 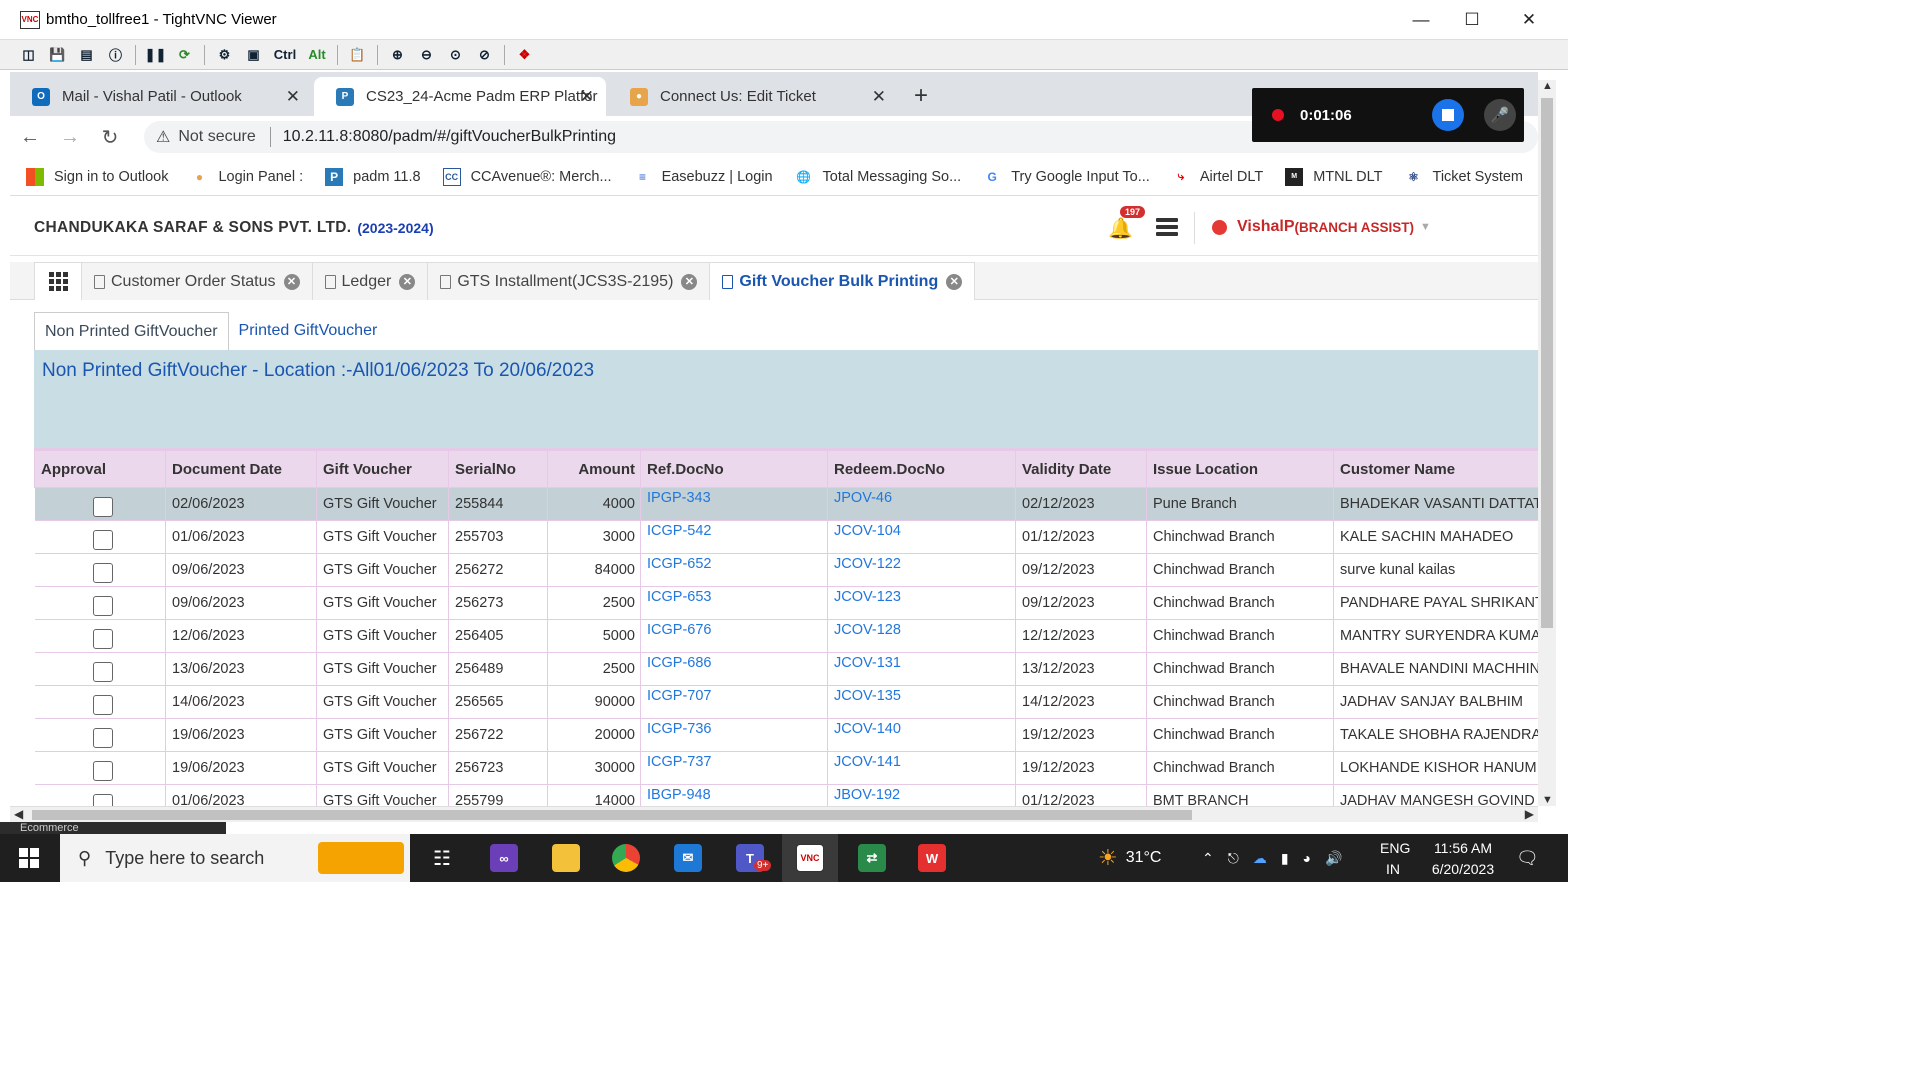 I want to click on user-menu: VishalP (BRANCH ASSIST) ▼, so click(x=1321, y=227).